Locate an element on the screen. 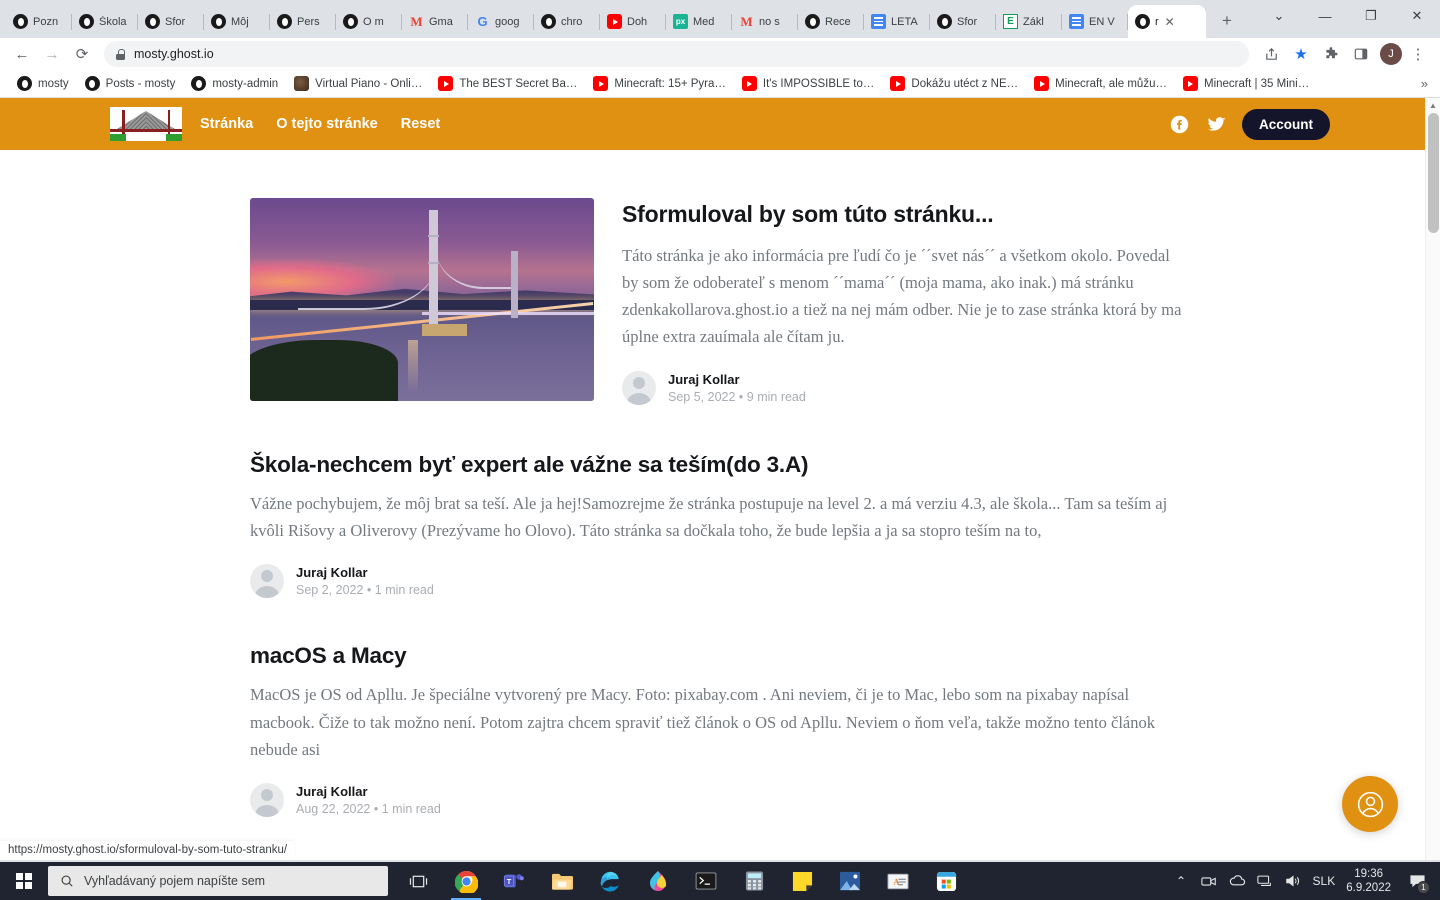  browser-tab: chro is located at coordinates (567, 21).